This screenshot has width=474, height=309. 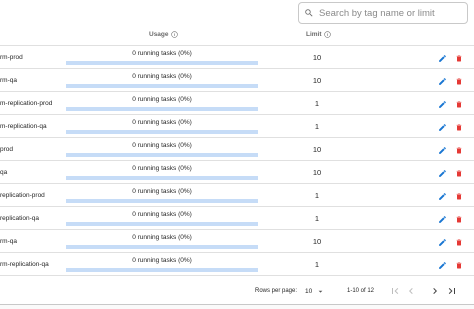 I want to click on usage-header-label: Usage, so click(x=159, y=34).